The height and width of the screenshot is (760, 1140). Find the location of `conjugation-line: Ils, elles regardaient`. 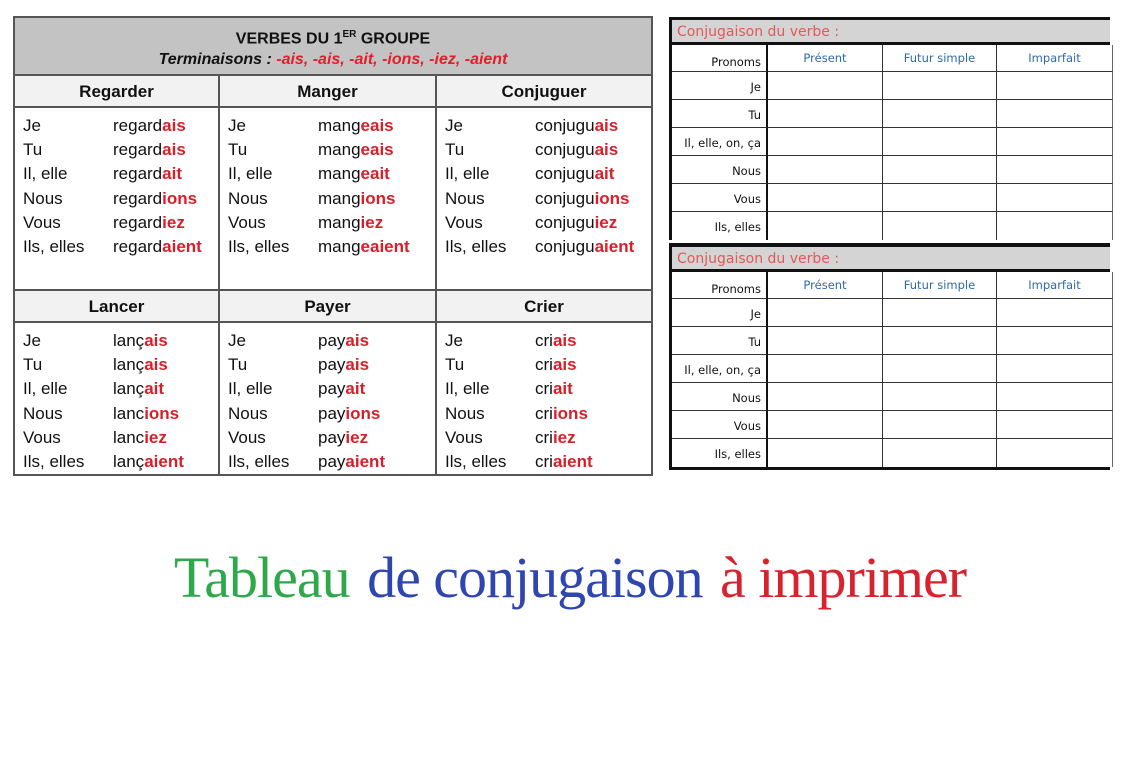

conjugation-line: Ils, elles regardaient is located at coordinates (120, 247).